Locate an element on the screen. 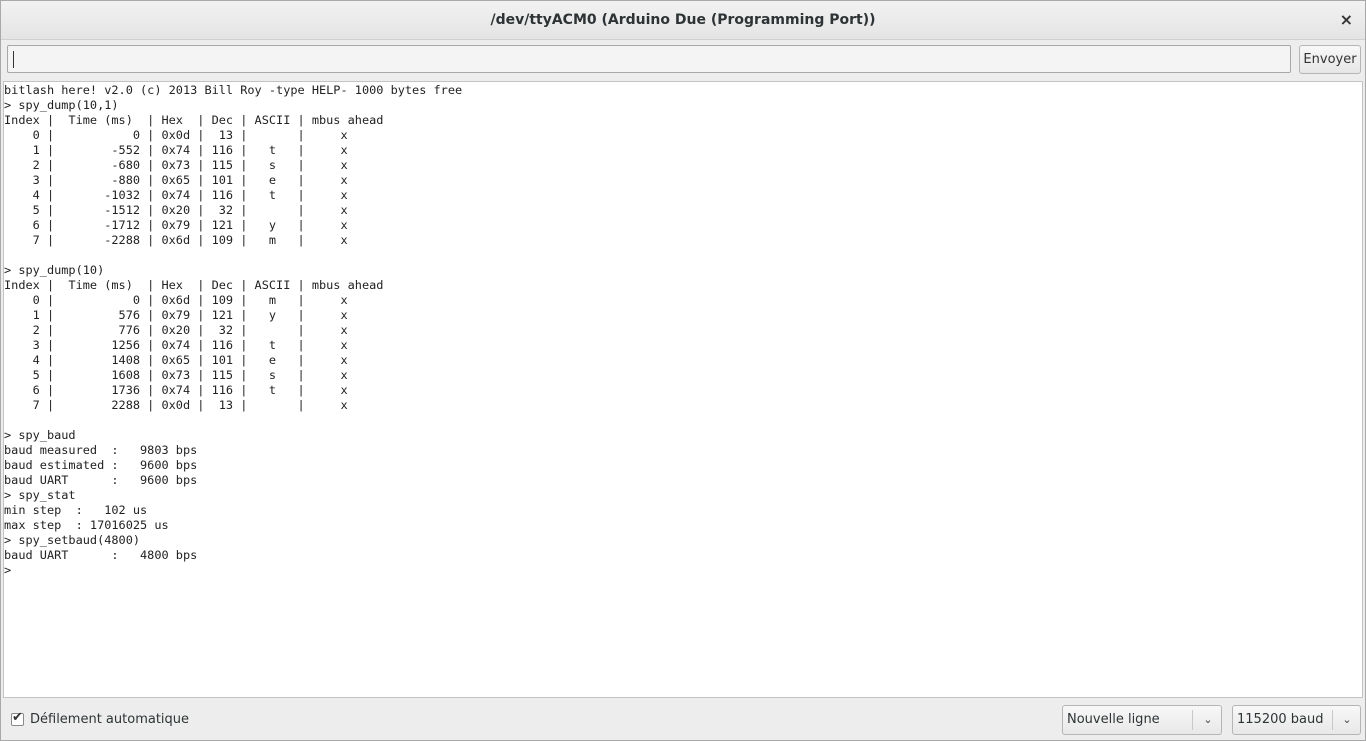  console-line: baud UART : 9600 bps is located at coordinates (101, 480).